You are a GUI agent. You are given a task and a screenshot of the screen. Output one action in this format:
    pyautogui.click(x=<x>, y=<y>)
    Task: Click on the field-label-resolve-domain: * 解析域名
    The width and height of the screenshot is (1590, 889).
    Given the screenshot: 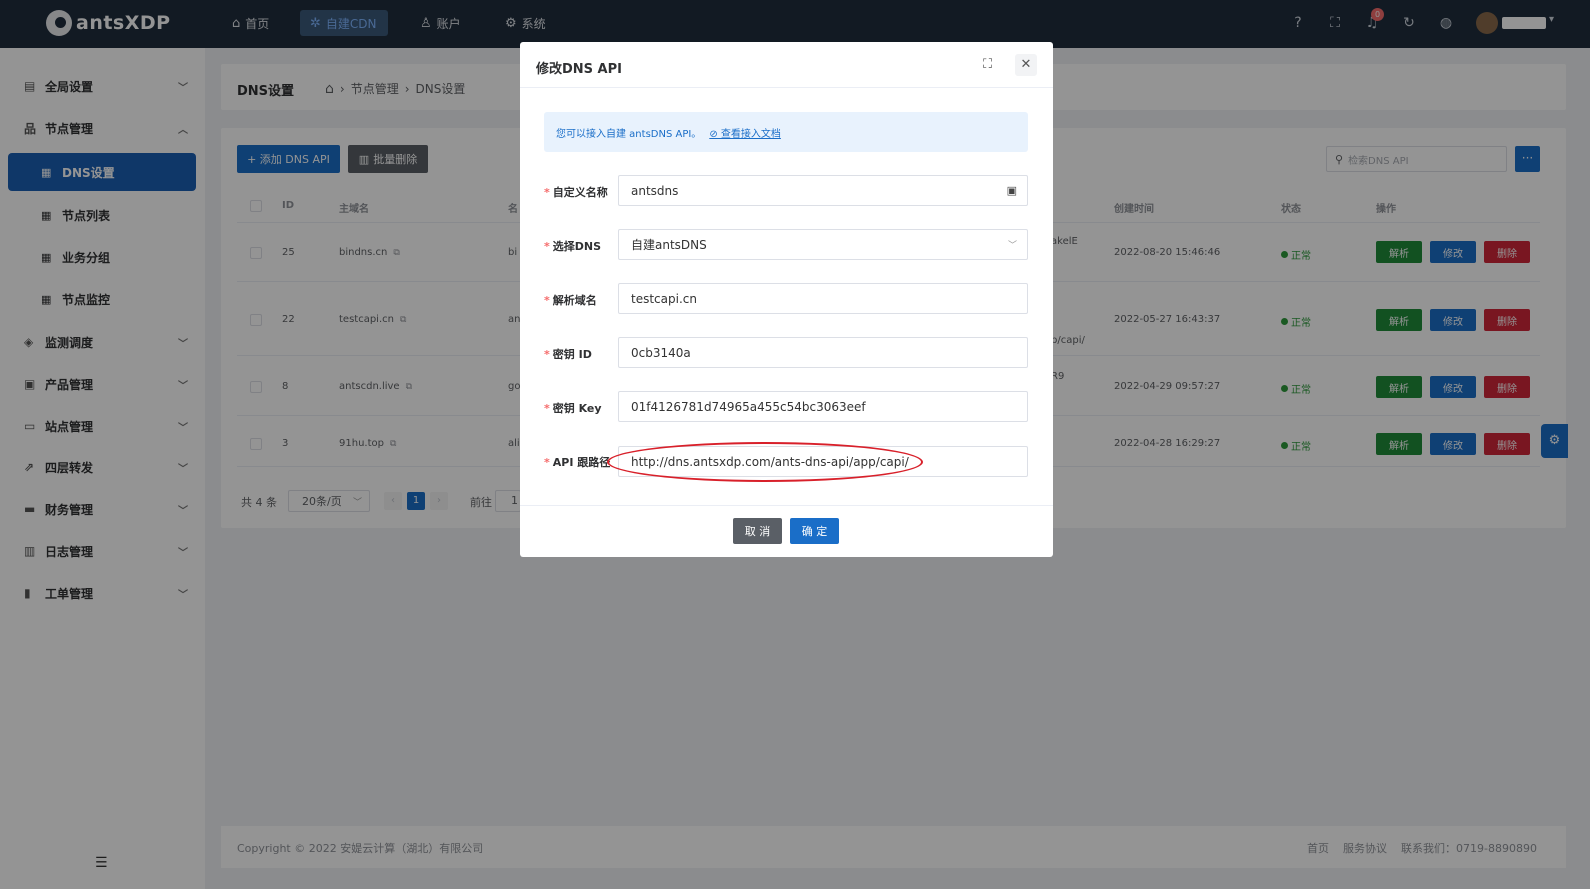 What is the action you would take?
    pyautogui.click(x=570, y=300)
    